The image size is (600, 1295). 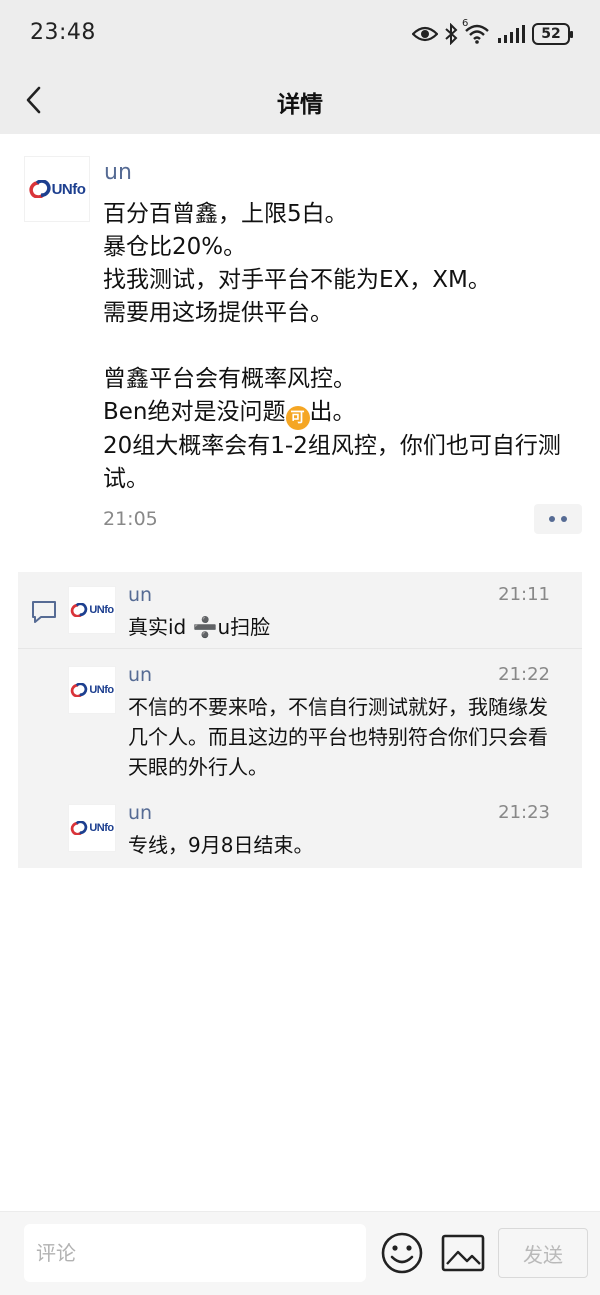 What do you see at coordinates (492, 33) in the screenshot?
I see `status-icons: 6 52` at bounding box center [492, 33].